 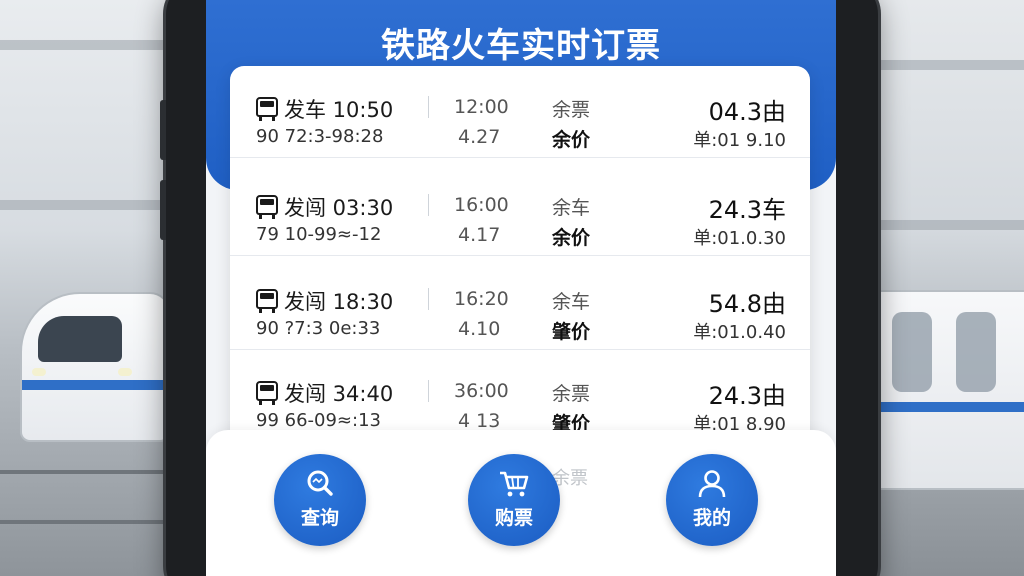 I want to click on query-label: 查询, so click(x=319, y=518).